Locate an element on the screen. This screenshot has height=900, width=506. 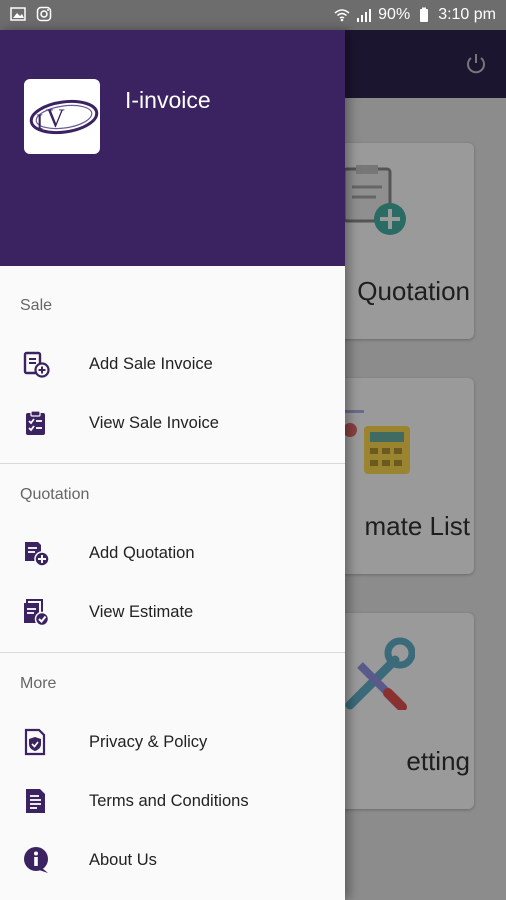
battery-icon is located at coordinates (424, 14).